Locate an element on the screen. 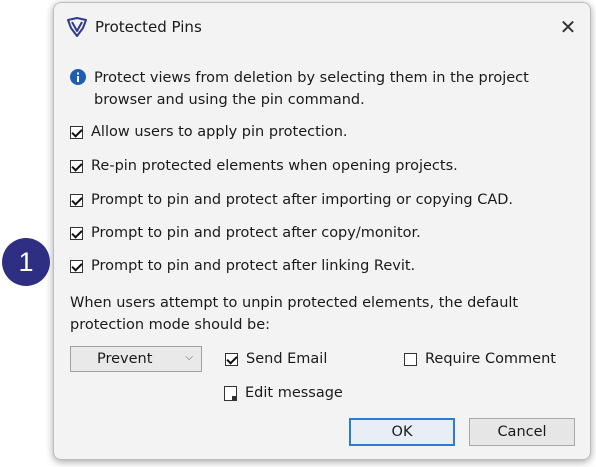  edit-message-button: Edit message is located at coordinates (283, 393).